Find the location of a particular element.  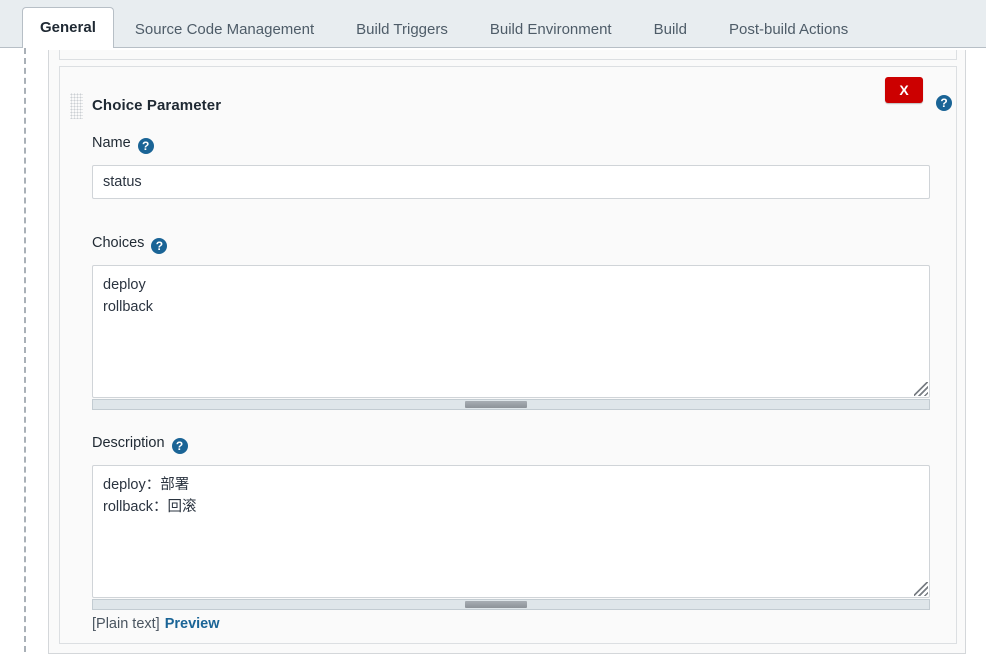

description-markup-row: [Plain text] Preview is located at coordinates (156, 624).